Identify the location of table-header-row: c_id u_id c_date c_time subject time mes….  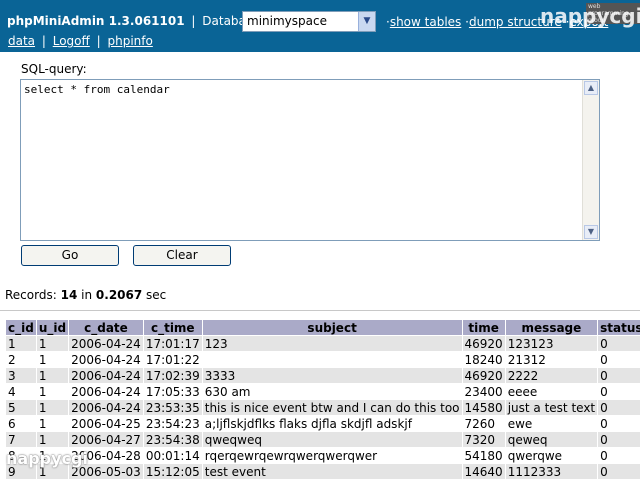
(323, 327).